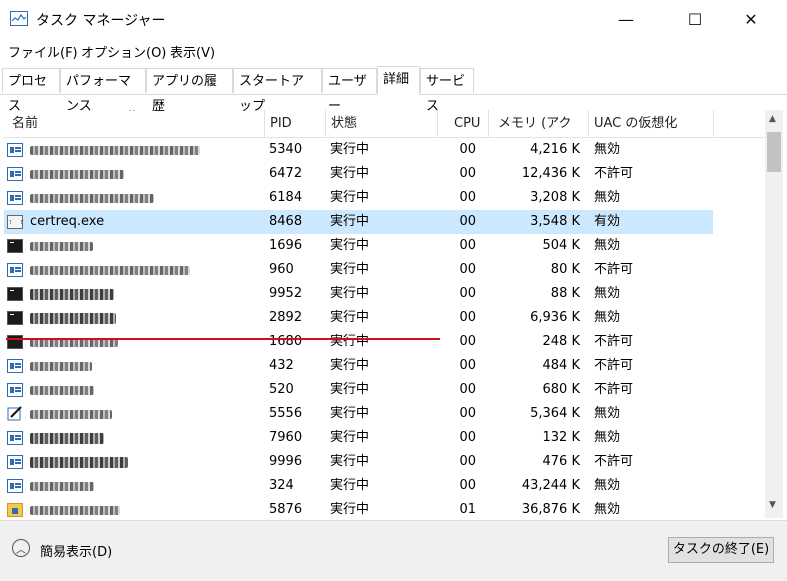 Image resolution: width=787 pixels, height=581 pixels. I want to click on table-row: 520 実行中 00 680 K 不許可, so click(358, 390).